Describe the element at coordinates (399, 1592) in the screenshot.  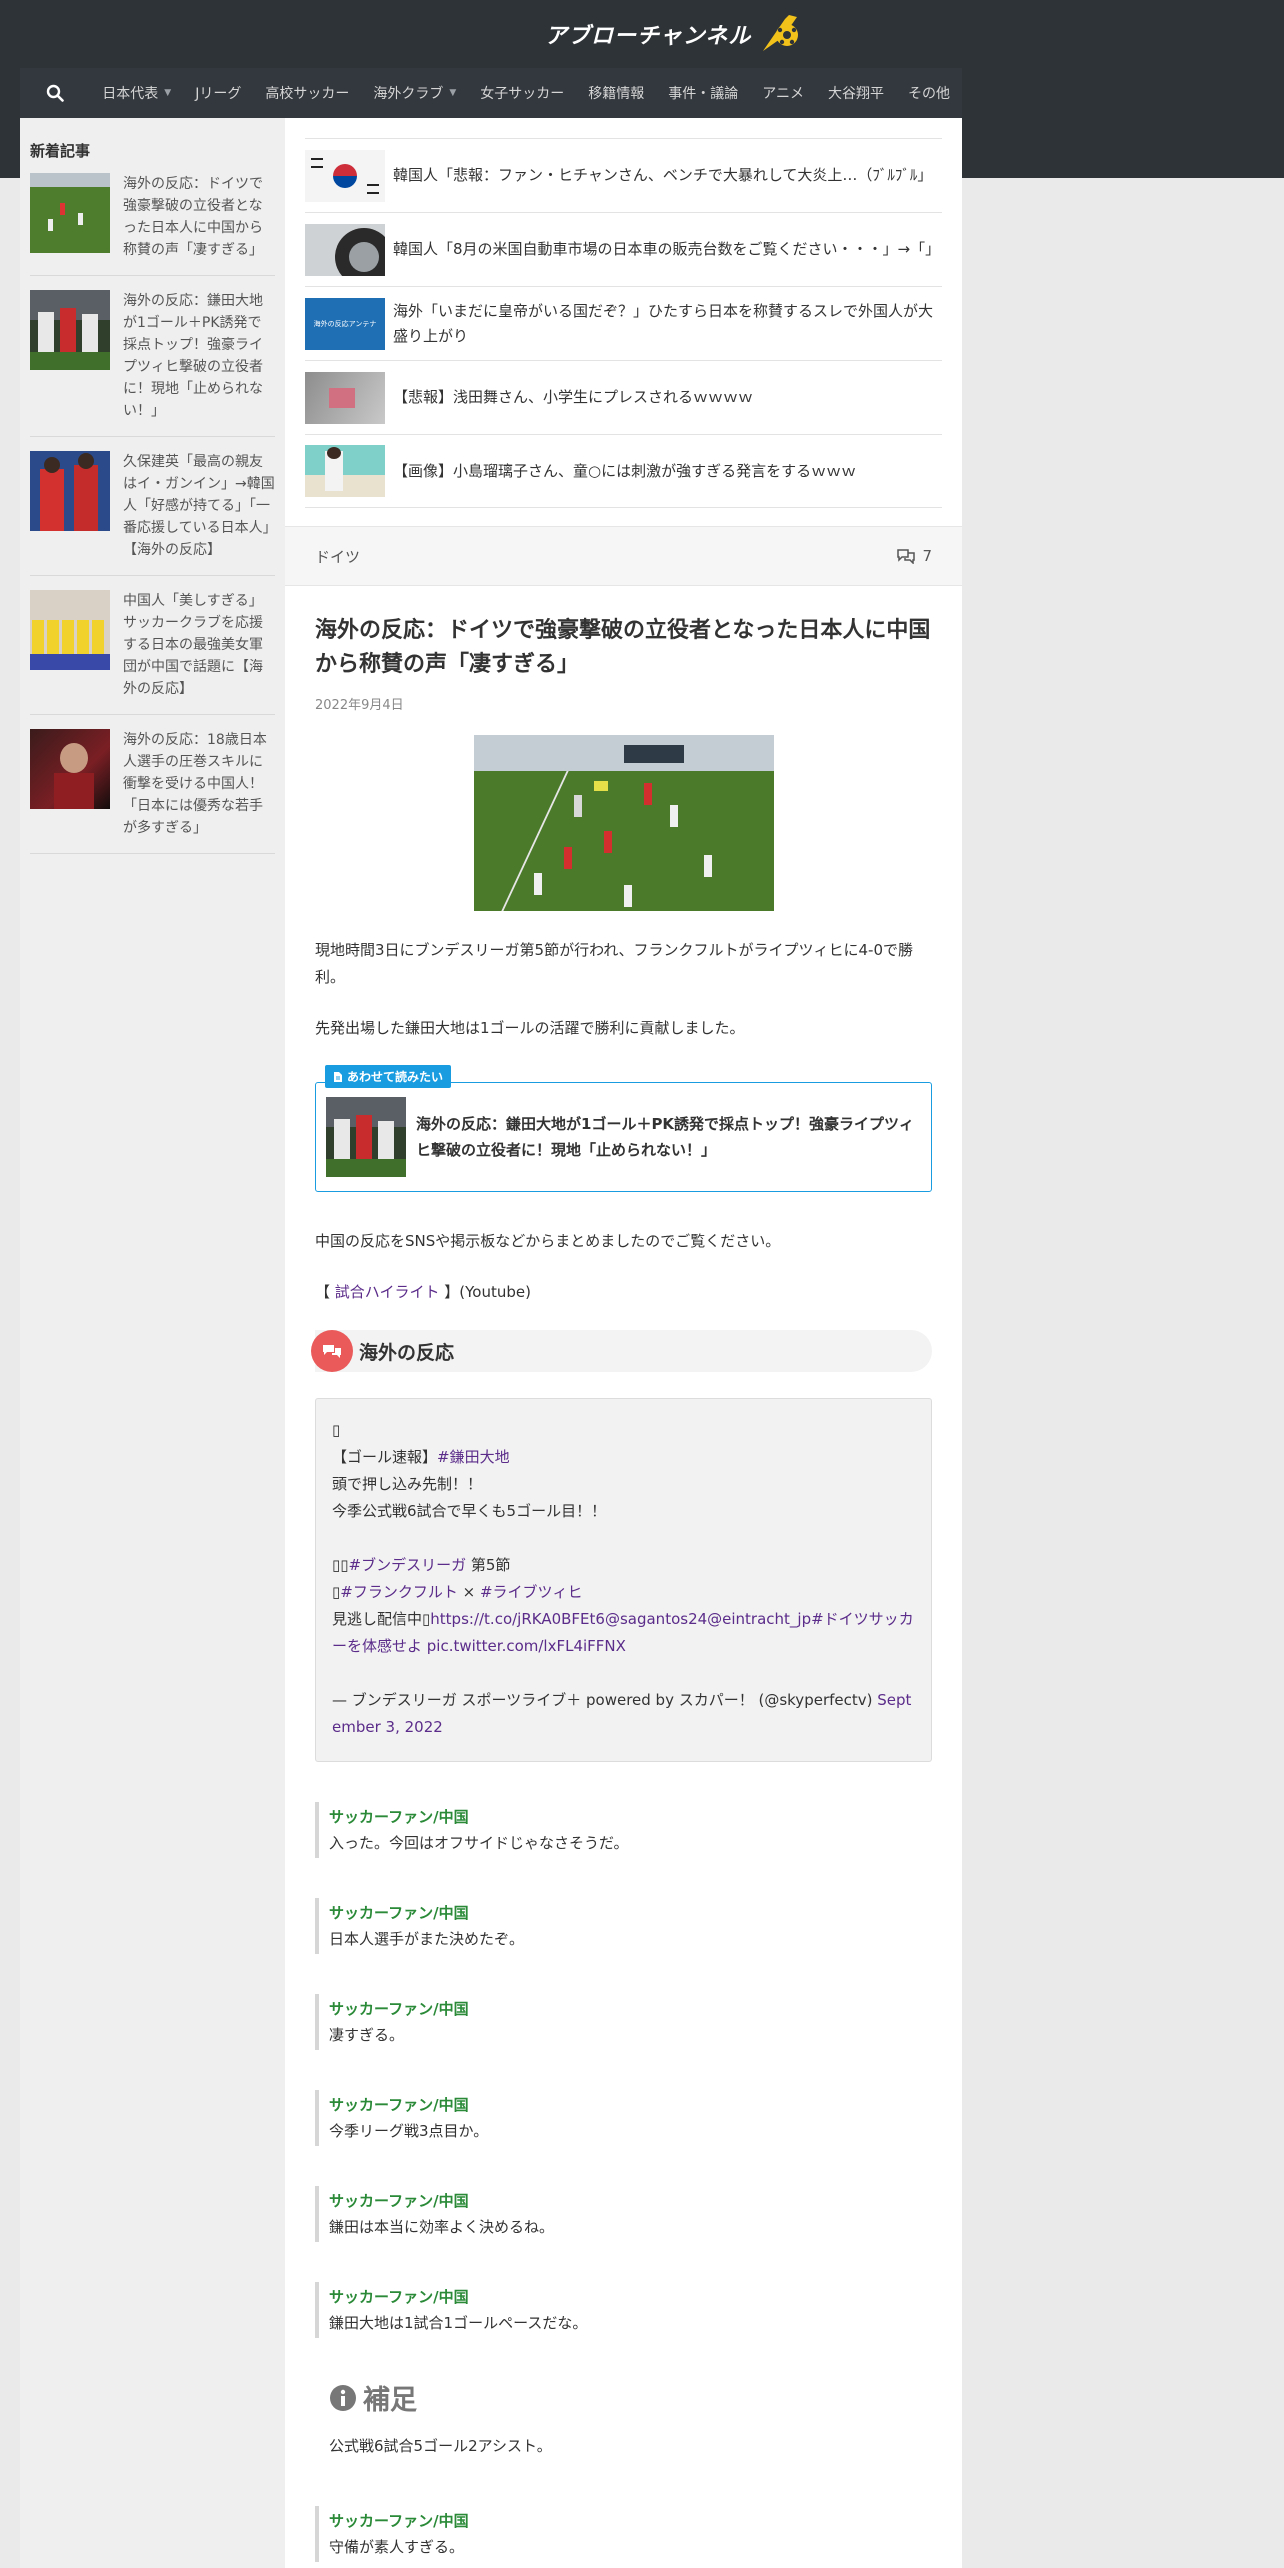
I see `hashtag-link: #フランクフルト` at that location.